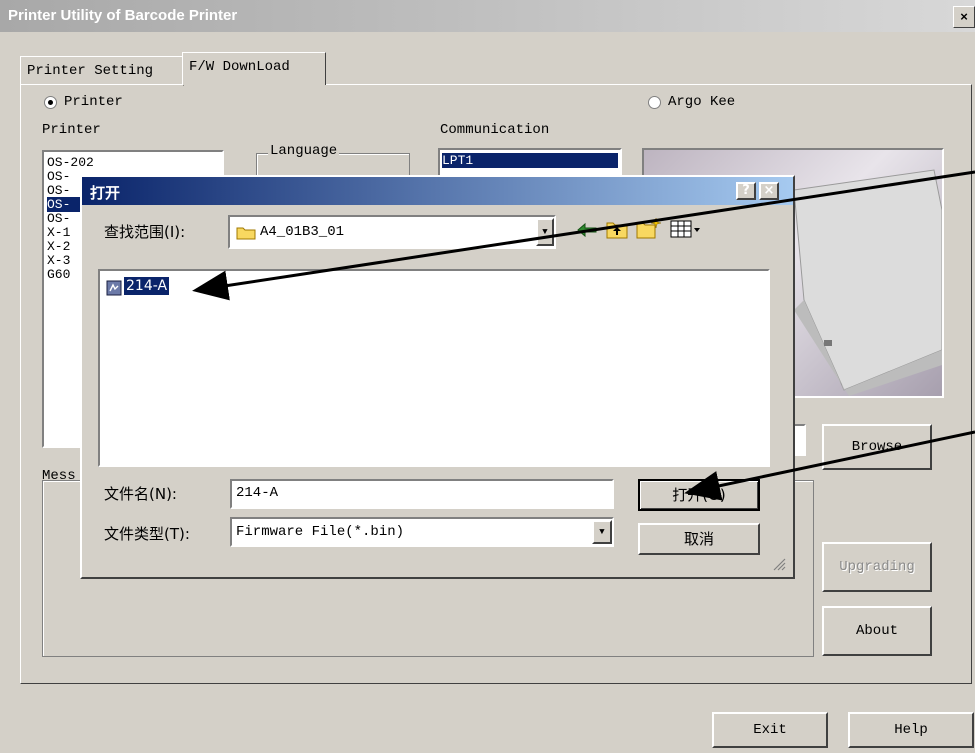 This screenshot has width=975, height=753. Describe the element at coordinates (254, 68) in the screenshot. I see `tab-fw-download: F/W DownLoad` at that location.